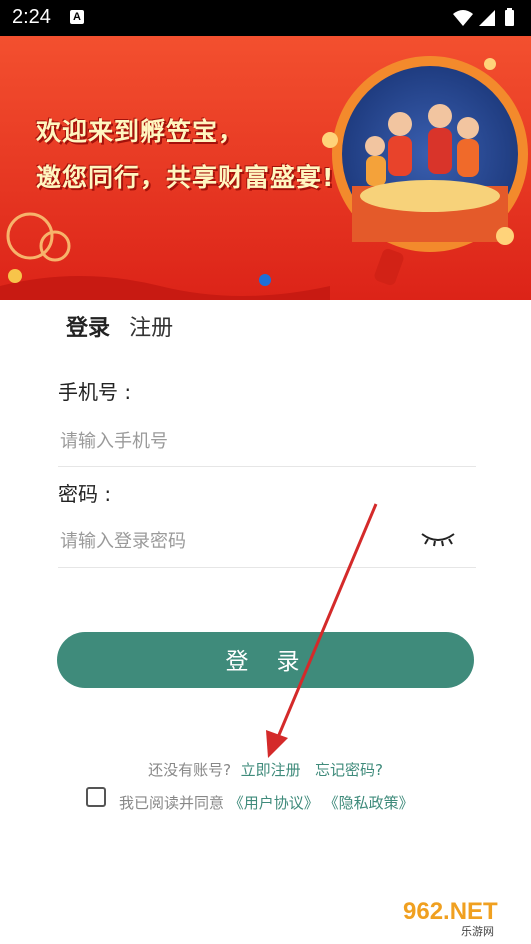 The height and width of the screenshot is (944, 531). Describe the element at coordinates (190, 770) in the screenshot. I see `no-account-text: 还没有账号?` at that location.